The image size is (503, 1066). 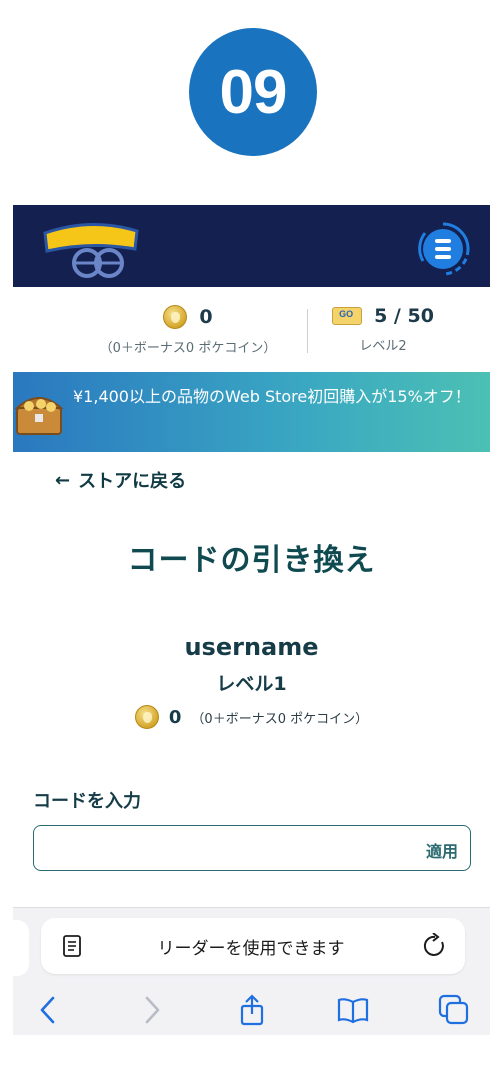 I want to click on browser-bottom-bar: リーダーを使用できます, so click(x=251, y=971).